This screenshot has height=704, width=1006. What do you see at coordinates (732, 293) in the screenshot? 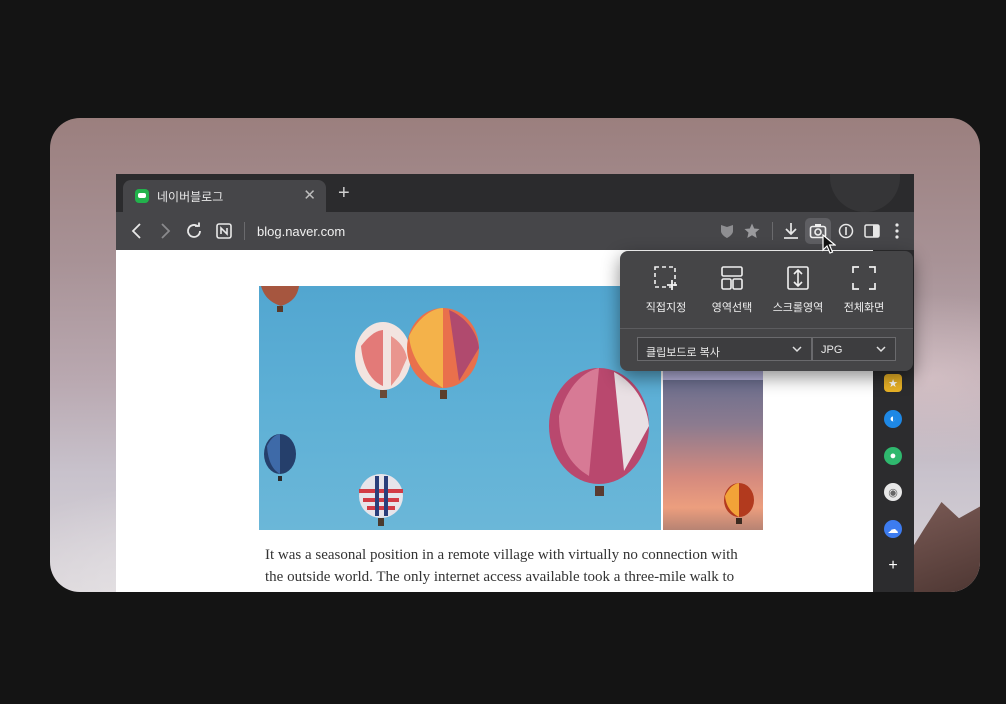
I see `capture-region-button: 영역선택` at bounding box center [732, 293].